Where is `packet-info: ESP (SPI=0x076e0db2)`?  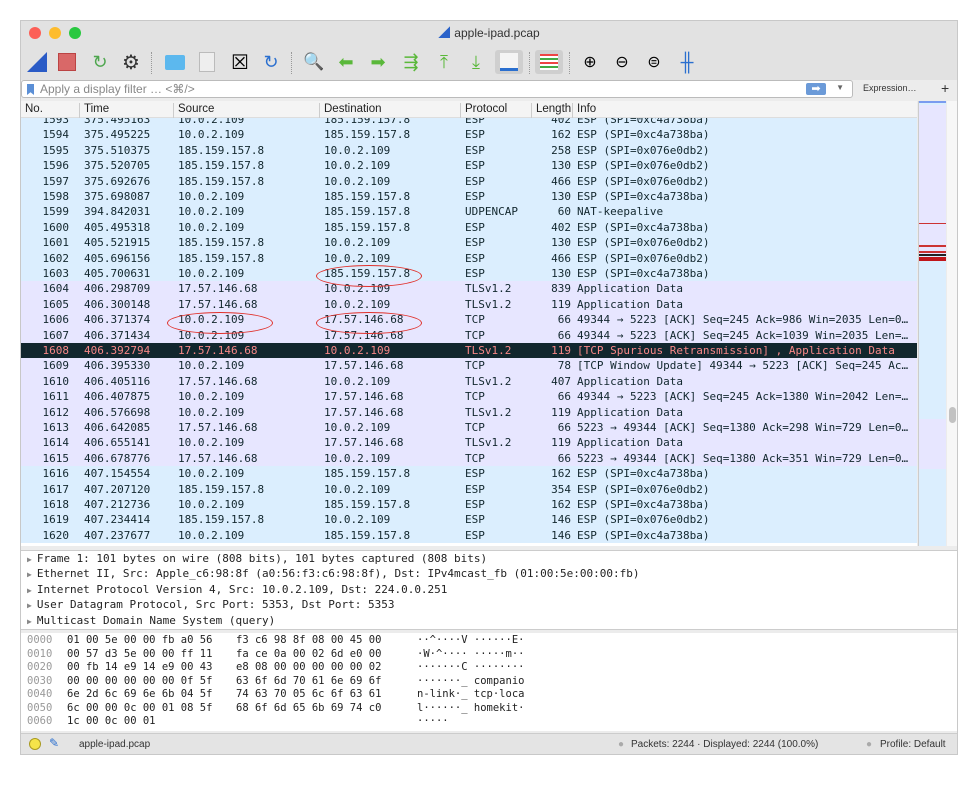 packet-info: ESP (SPI=0x076e0db2) is located at coordinates (643, 243).